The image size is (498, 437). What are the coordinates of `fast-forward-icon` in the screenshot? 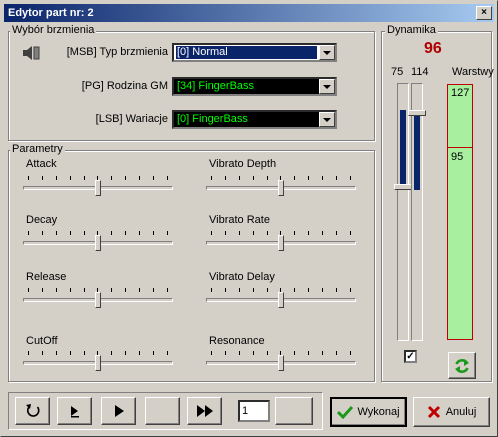 It's located at (204, 411).